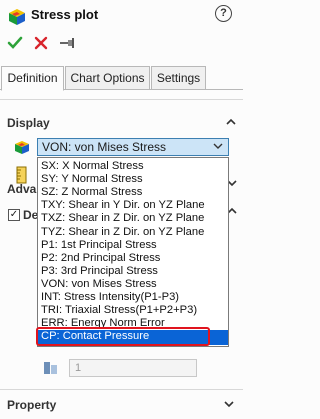 The height and width of the screenshot is (419, 320). What do you see at coordinates (133, 192) in the screenshot?
I see `dropdown-option: SZ: Z Normal Stress` at bounding box center [133, 192].